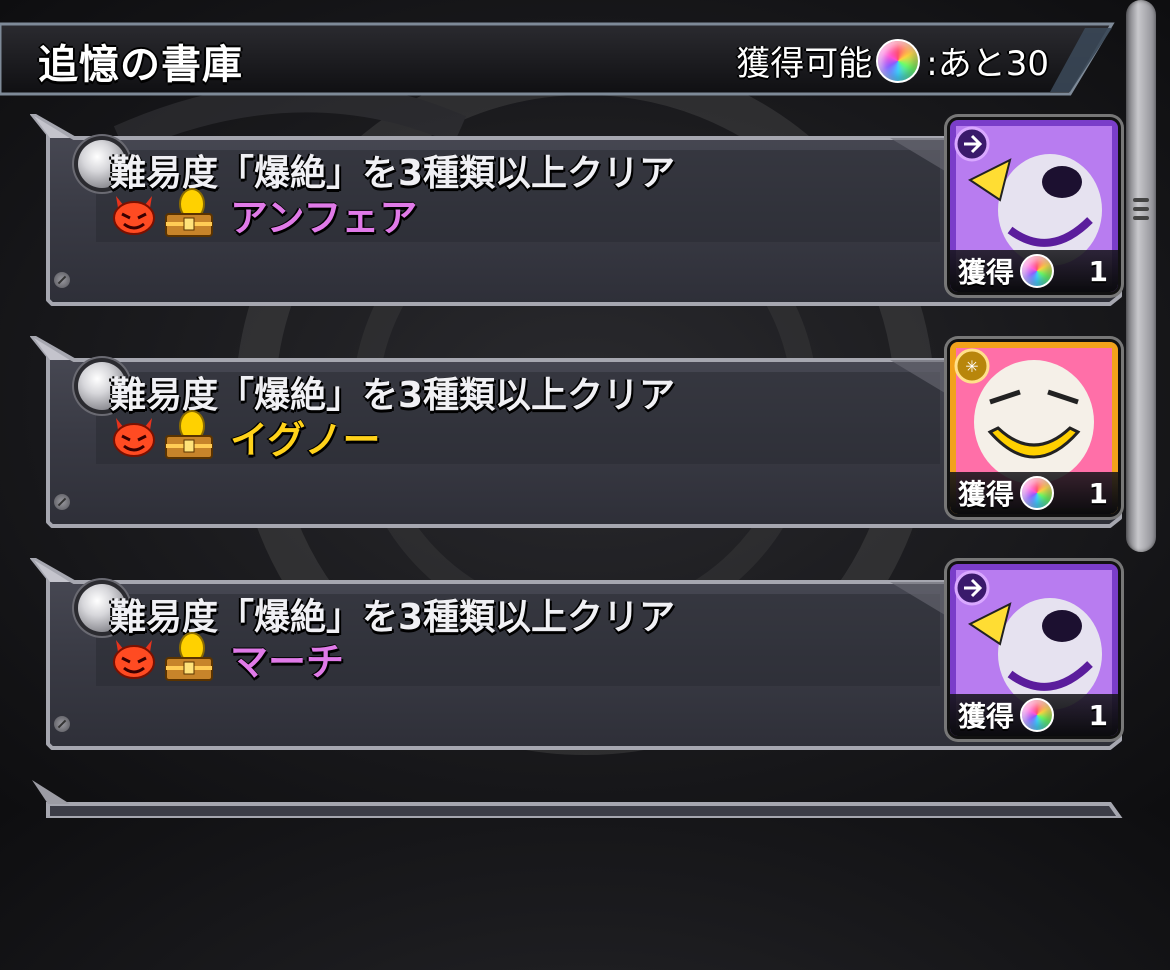 The image size is (1170, 970). I want to click on reward-row: アンフェア, so click(263, 214).